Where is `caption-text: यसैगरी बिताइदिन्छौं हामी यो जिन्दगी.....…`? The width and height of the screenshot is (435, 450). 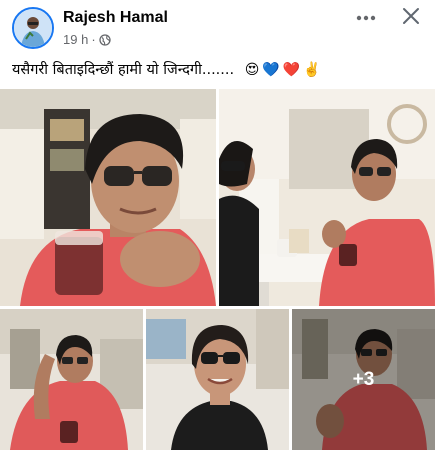 caption-text: यसैगरी बिताइदिन्छौं हामी यो जिन्दगी.....… is located at coordinates (123, 70).